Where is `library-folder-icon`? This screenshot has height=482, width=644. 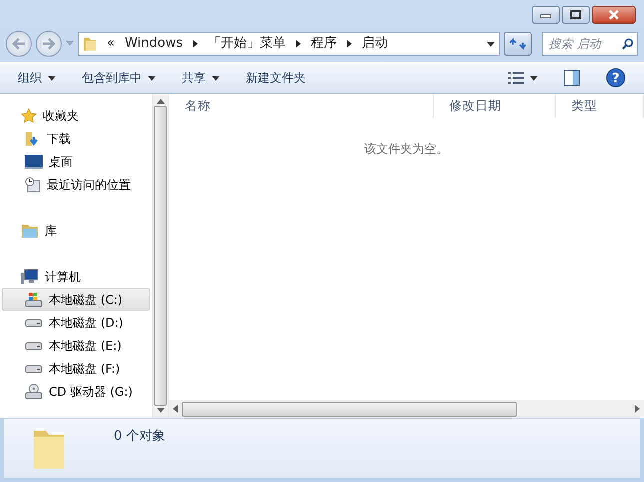
library-folder-icon is located at coordinates (30, 230).